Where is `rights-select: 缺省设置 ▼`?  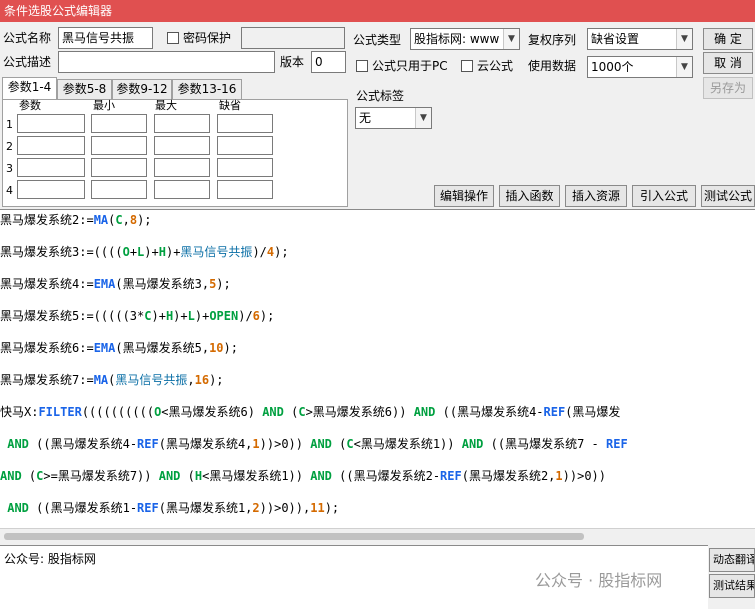 rights-select: 缺省设置 ▼ is located at coordinates (640, 39).